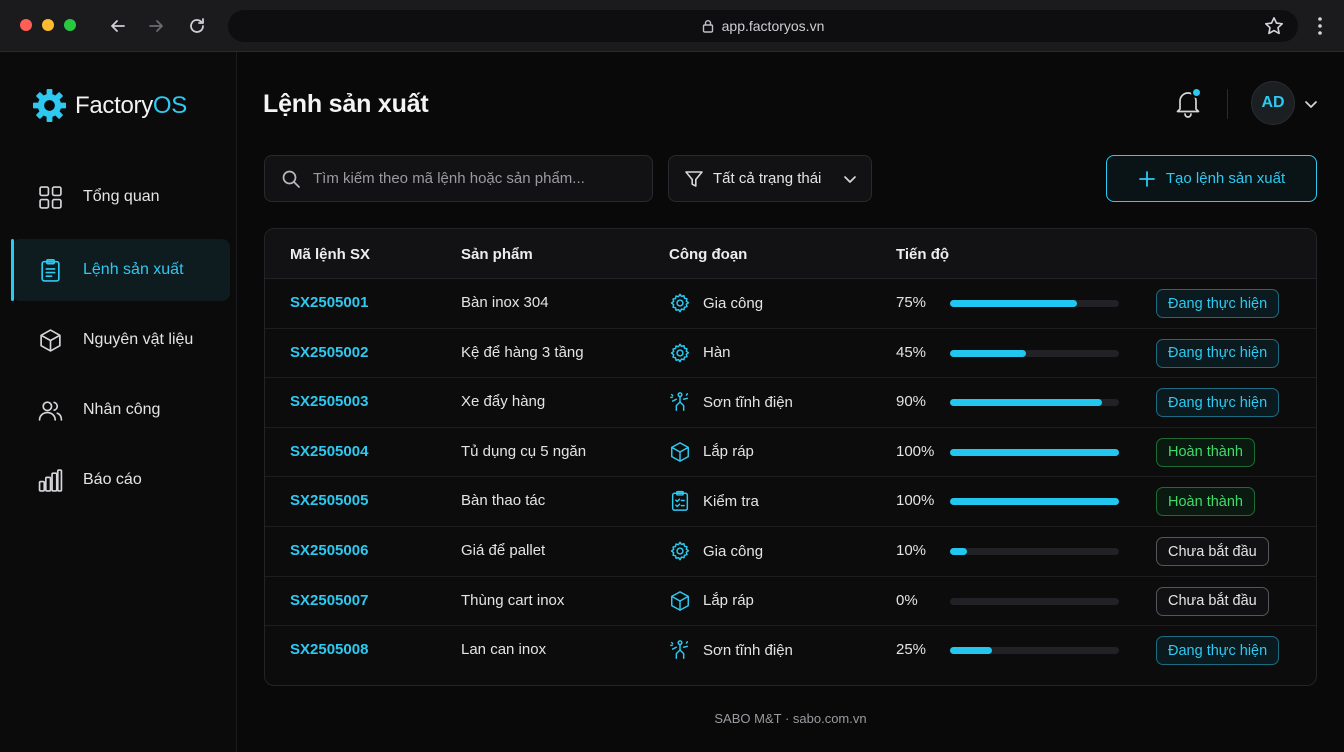 The width and height of the screenshot is (1344, 752). Describe the element at coordinates (763, 26) in the screenshot. I see `address-bar: app.factoryos.vn` at that location.